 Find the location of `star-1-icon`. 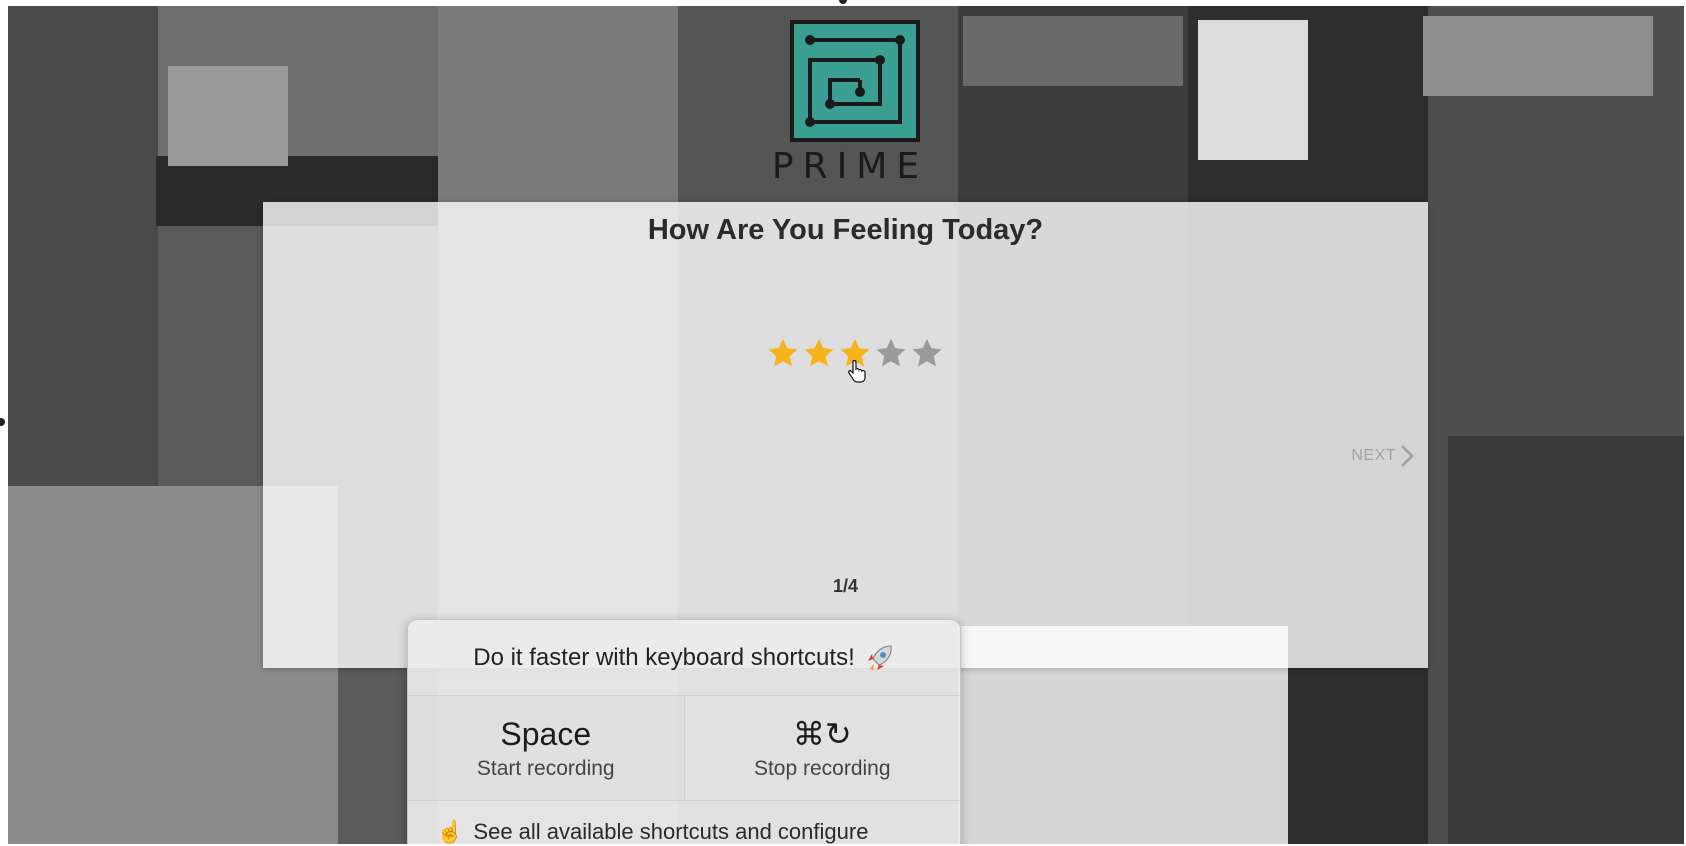

star-1-icon is located at coordinates (783, 353).